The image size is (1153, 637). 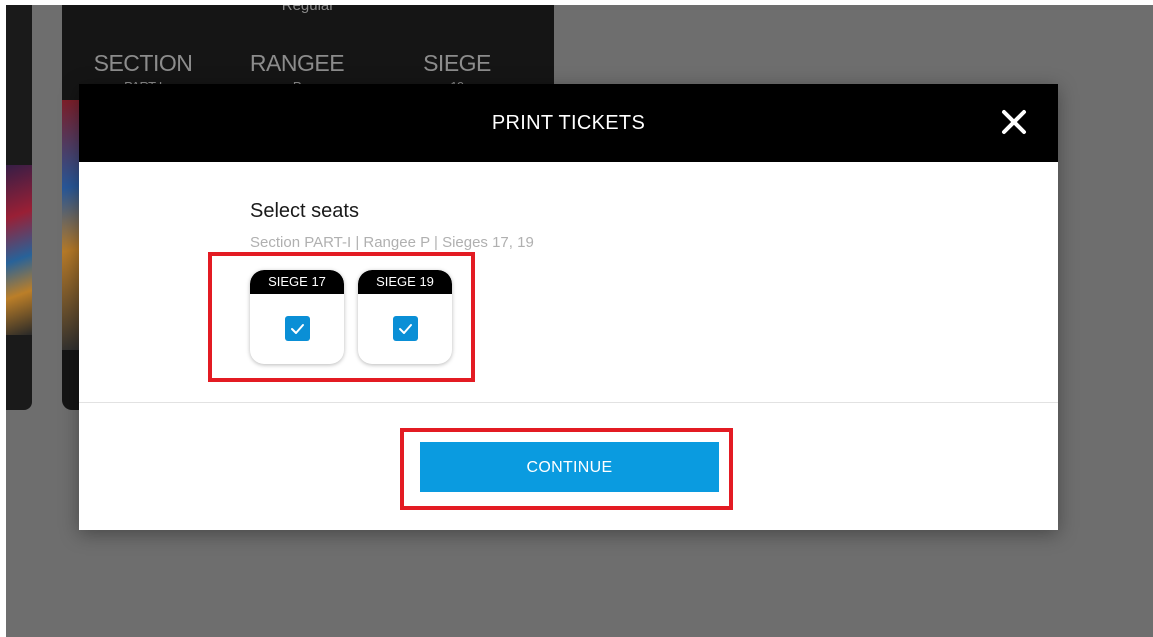 What do you see at coordinates (143, 63) in the screenshot?
I see `section-label: SECTION` at bounding box center [143, 63].